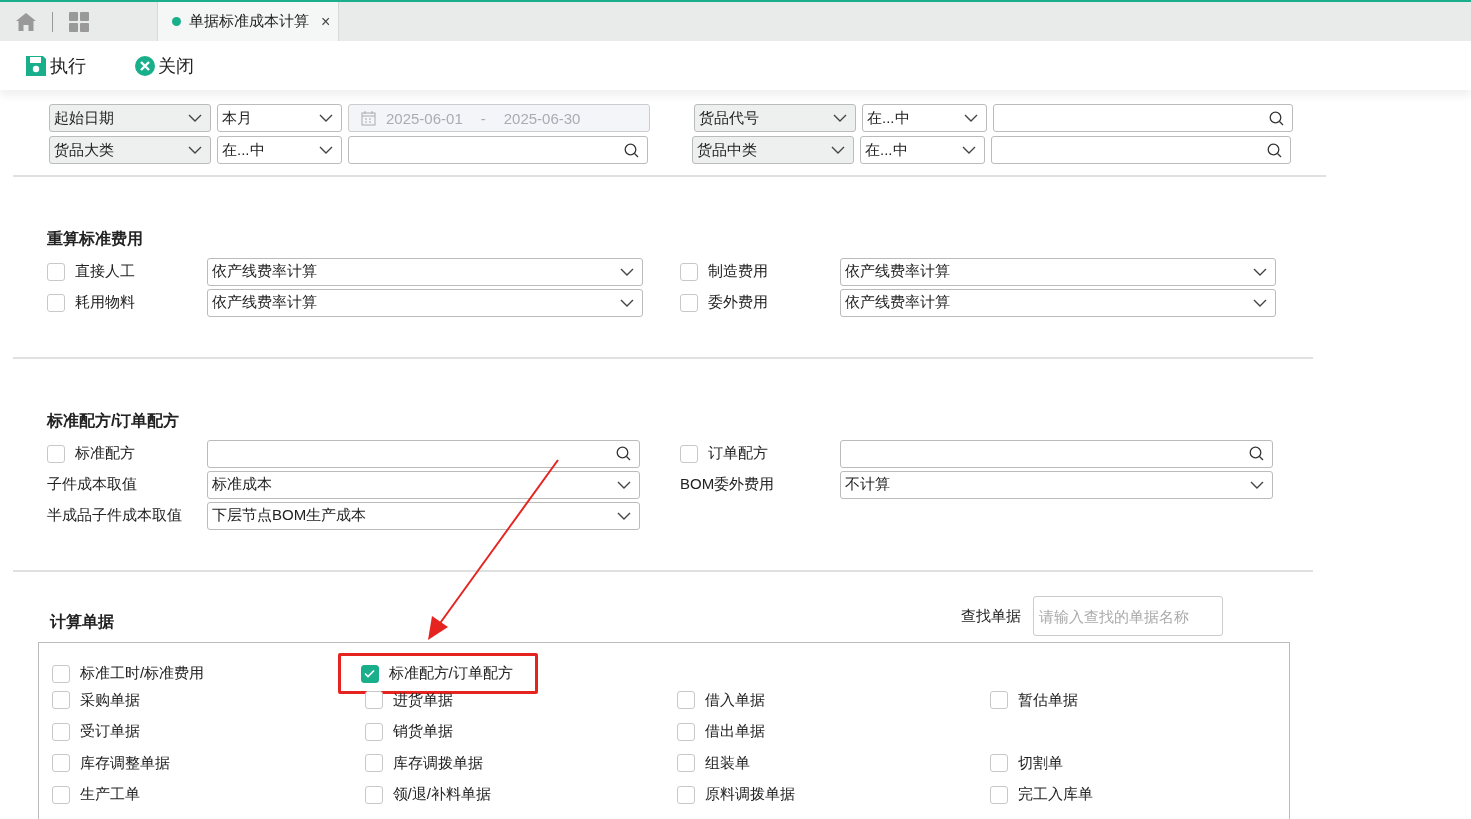 This screenshot has width=1471, height=819. I want to click on value-select: 不计算, so click(1056, 484).